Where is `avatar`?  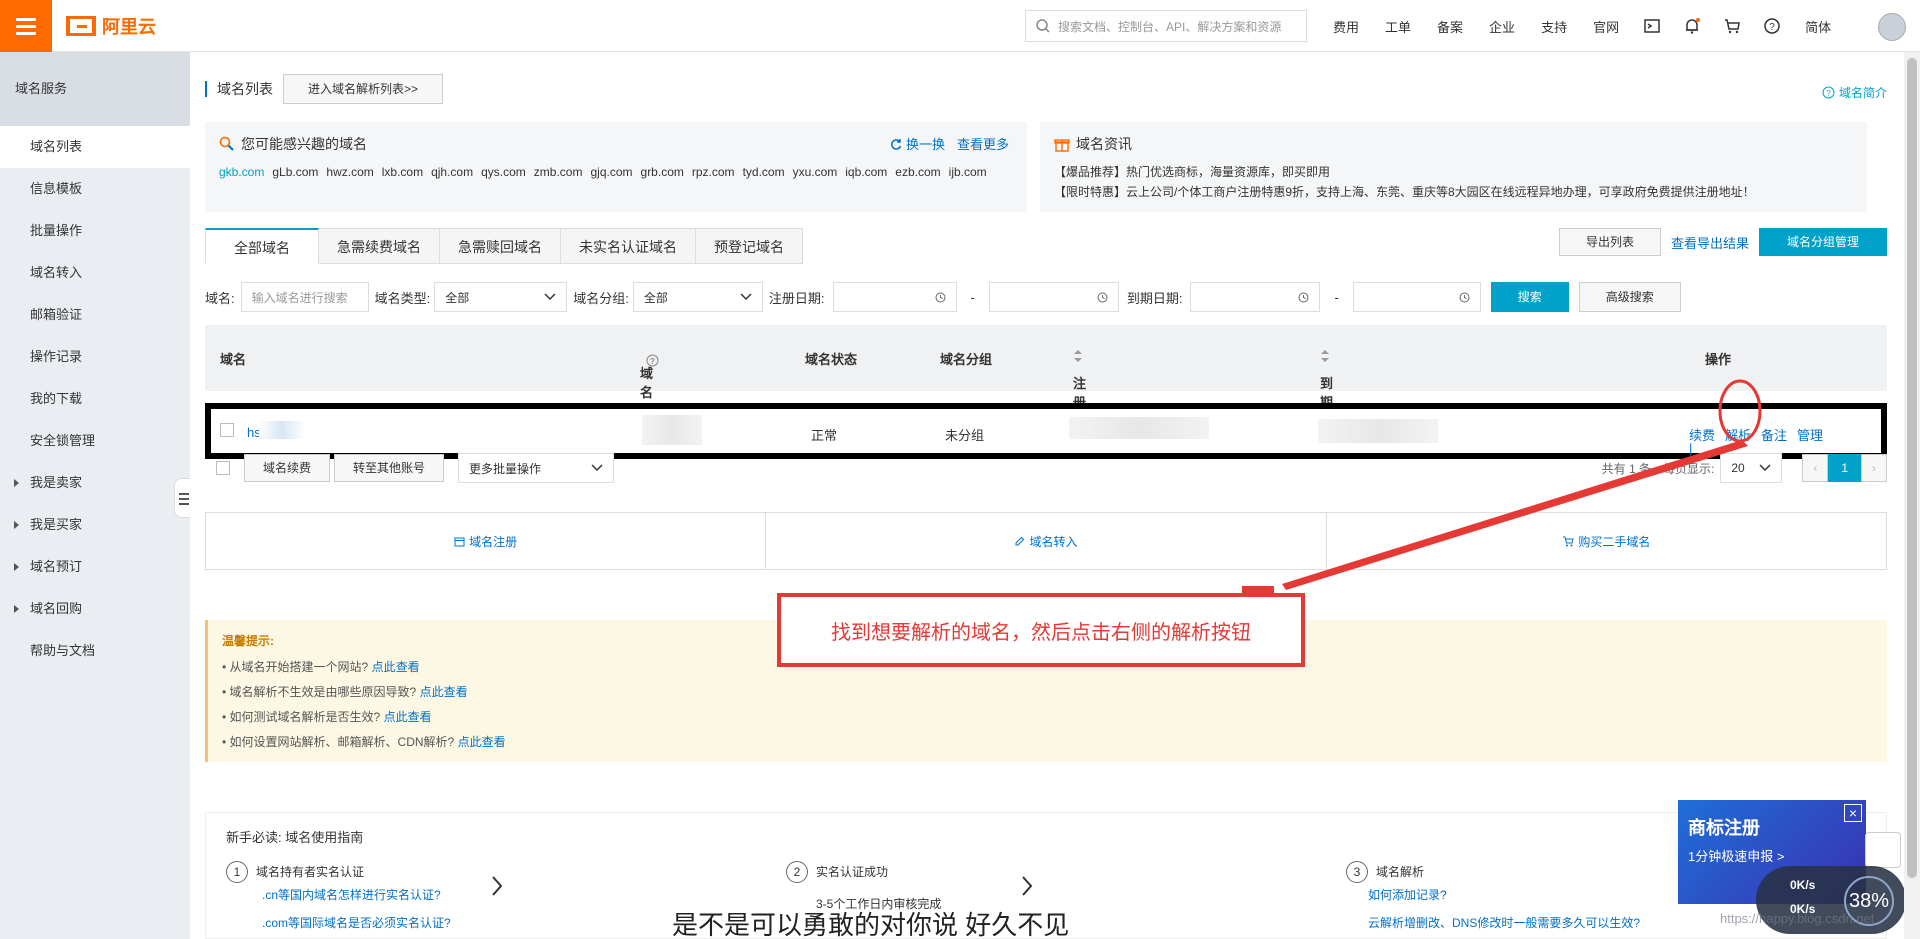 avatar is located at coordinates (1892, 27).